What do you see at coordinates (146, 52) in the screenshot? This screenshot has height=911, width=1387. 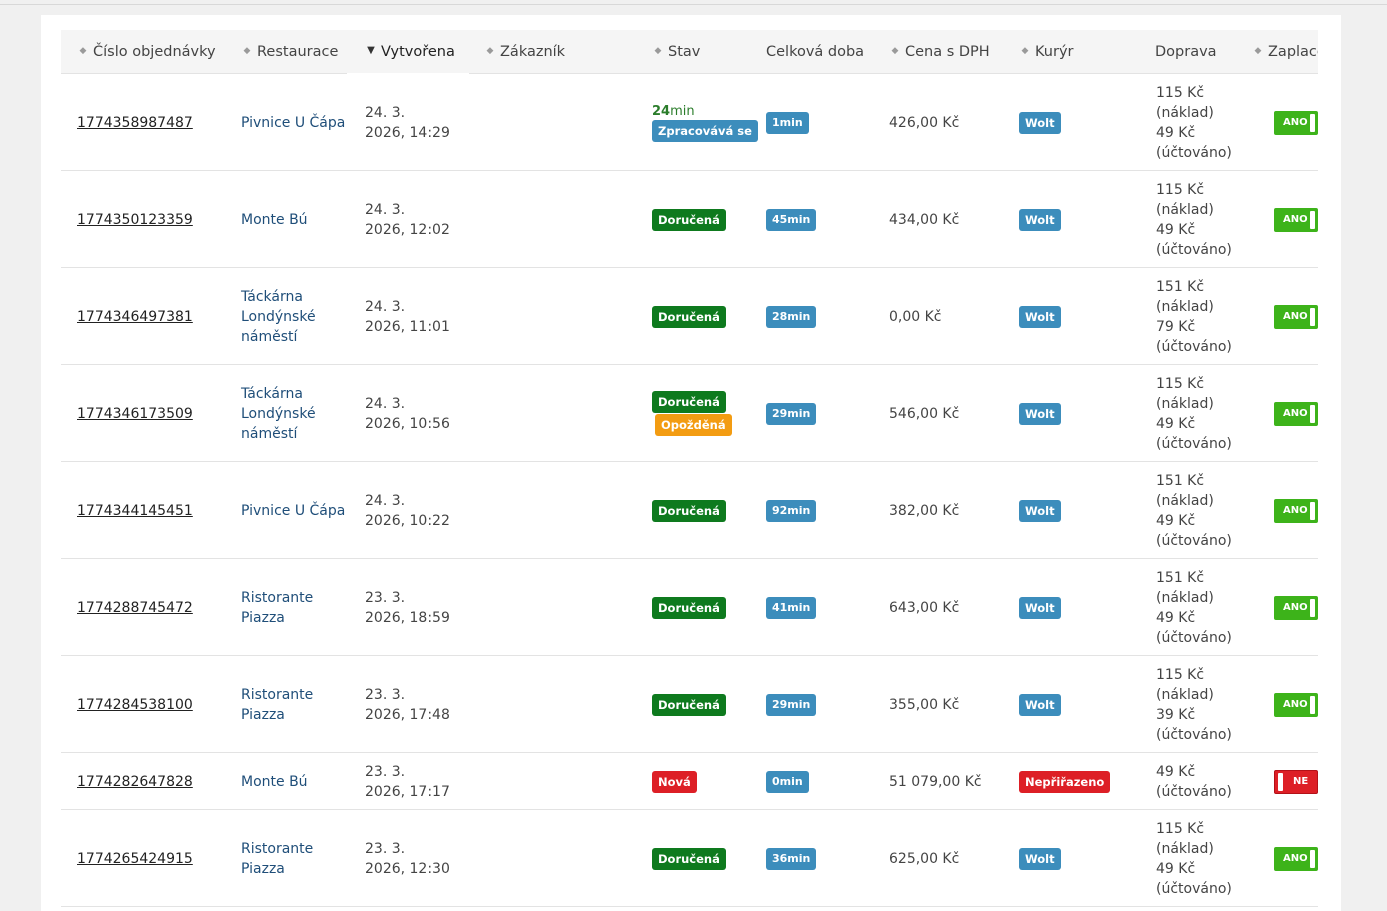 I see `column-header-order: ◆ Číslo objednávky` at bounding box center [146, 52].